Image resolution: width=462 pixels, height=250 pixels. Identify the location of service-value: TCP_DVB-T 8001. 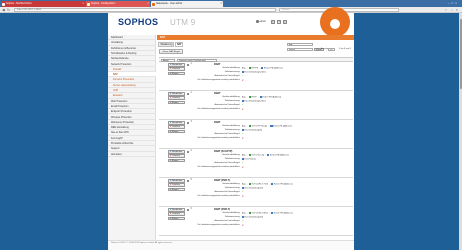
(260, 213).